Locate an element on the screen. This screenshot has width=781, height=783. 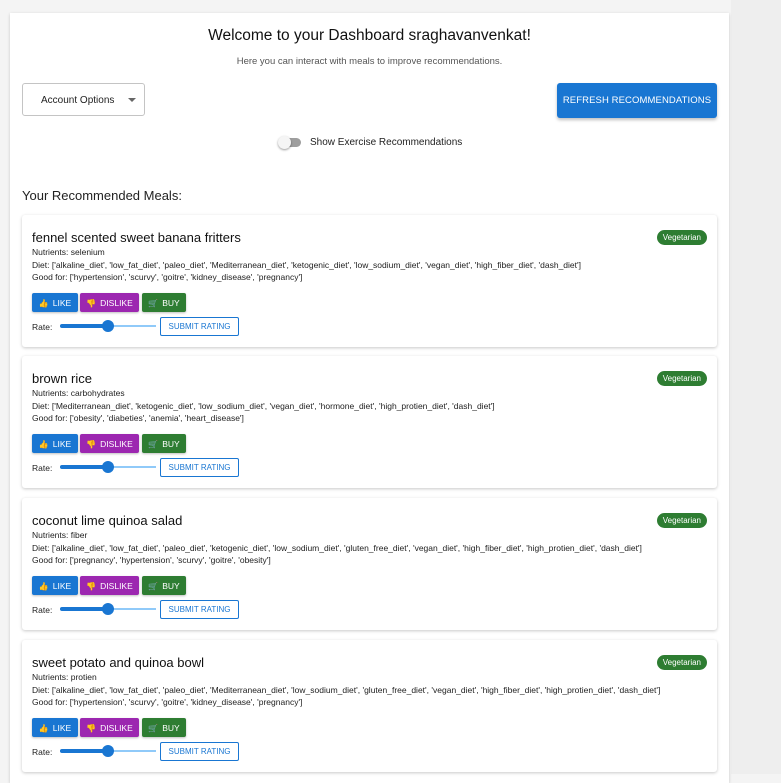
account-options-select: Account Options is located at coordinates (83, 99).